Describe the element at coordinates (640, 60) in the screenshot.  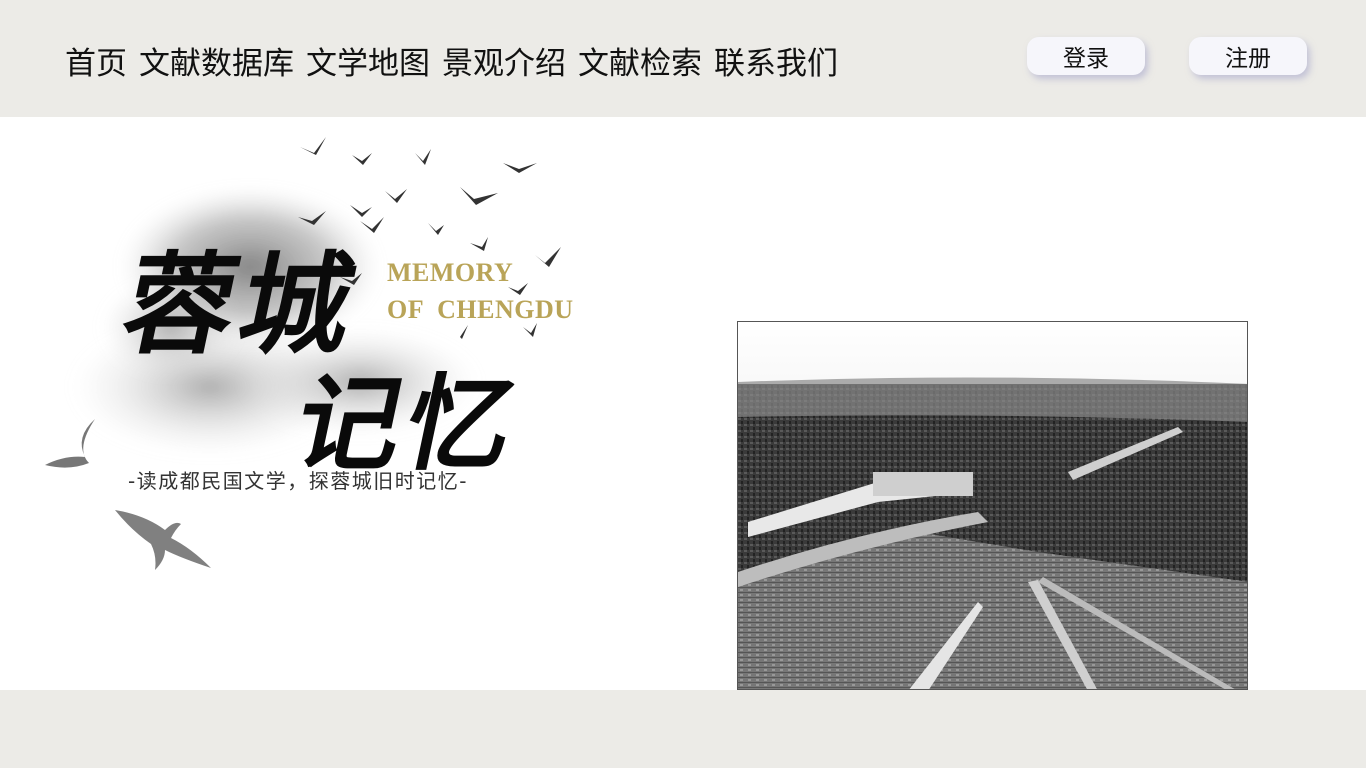
I see `nav-item-literature-search: 文献检索` at that location.